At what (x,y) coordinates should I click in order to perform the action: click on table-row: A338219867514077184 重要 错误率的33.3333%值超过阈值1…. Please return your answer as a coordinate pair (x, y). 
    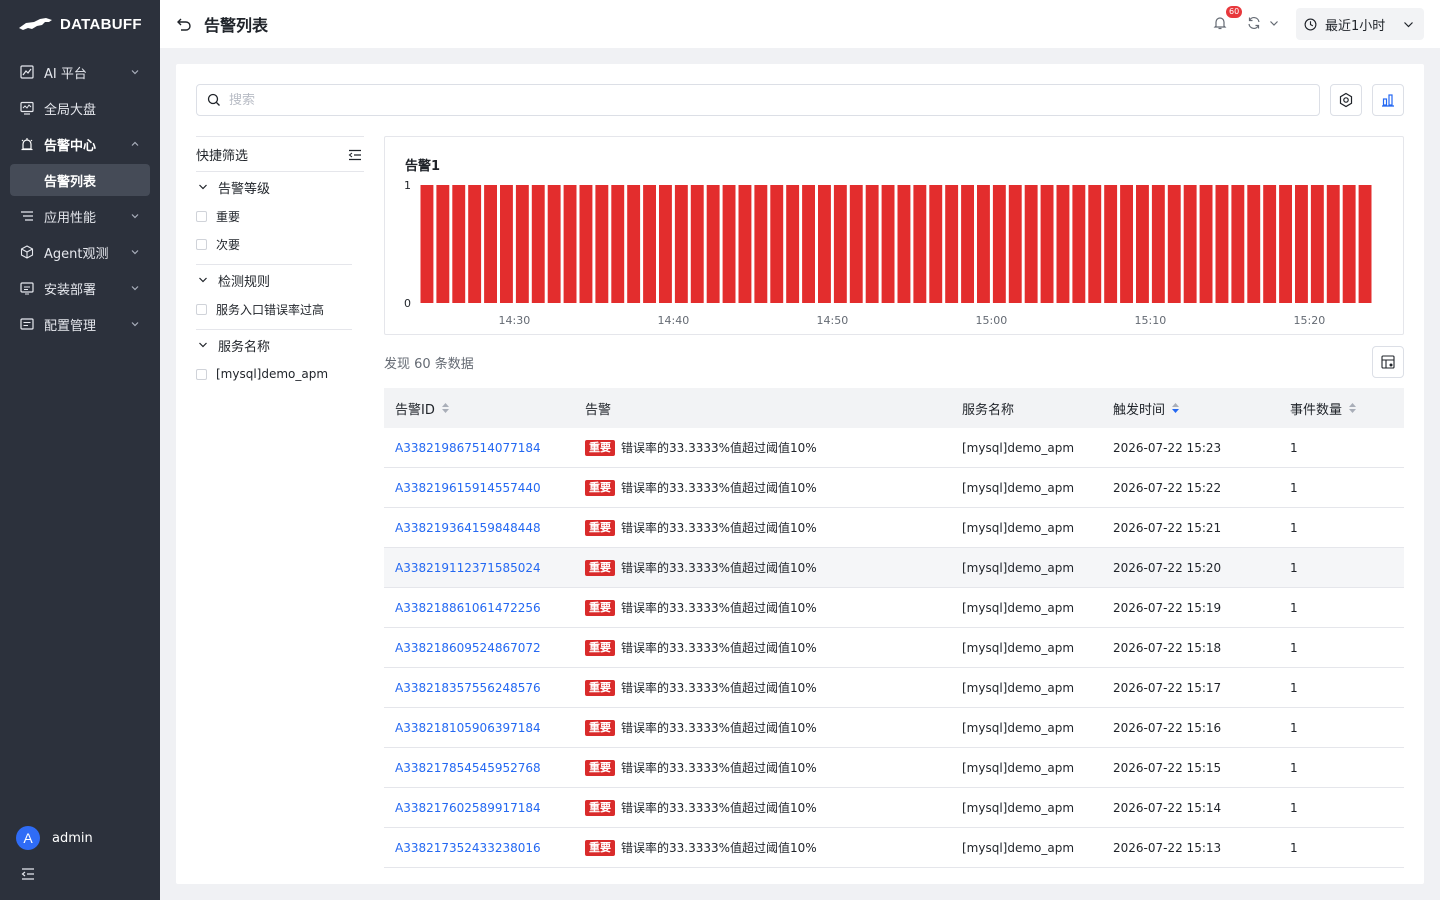
    Looking at the image, I should click on (894, 448).